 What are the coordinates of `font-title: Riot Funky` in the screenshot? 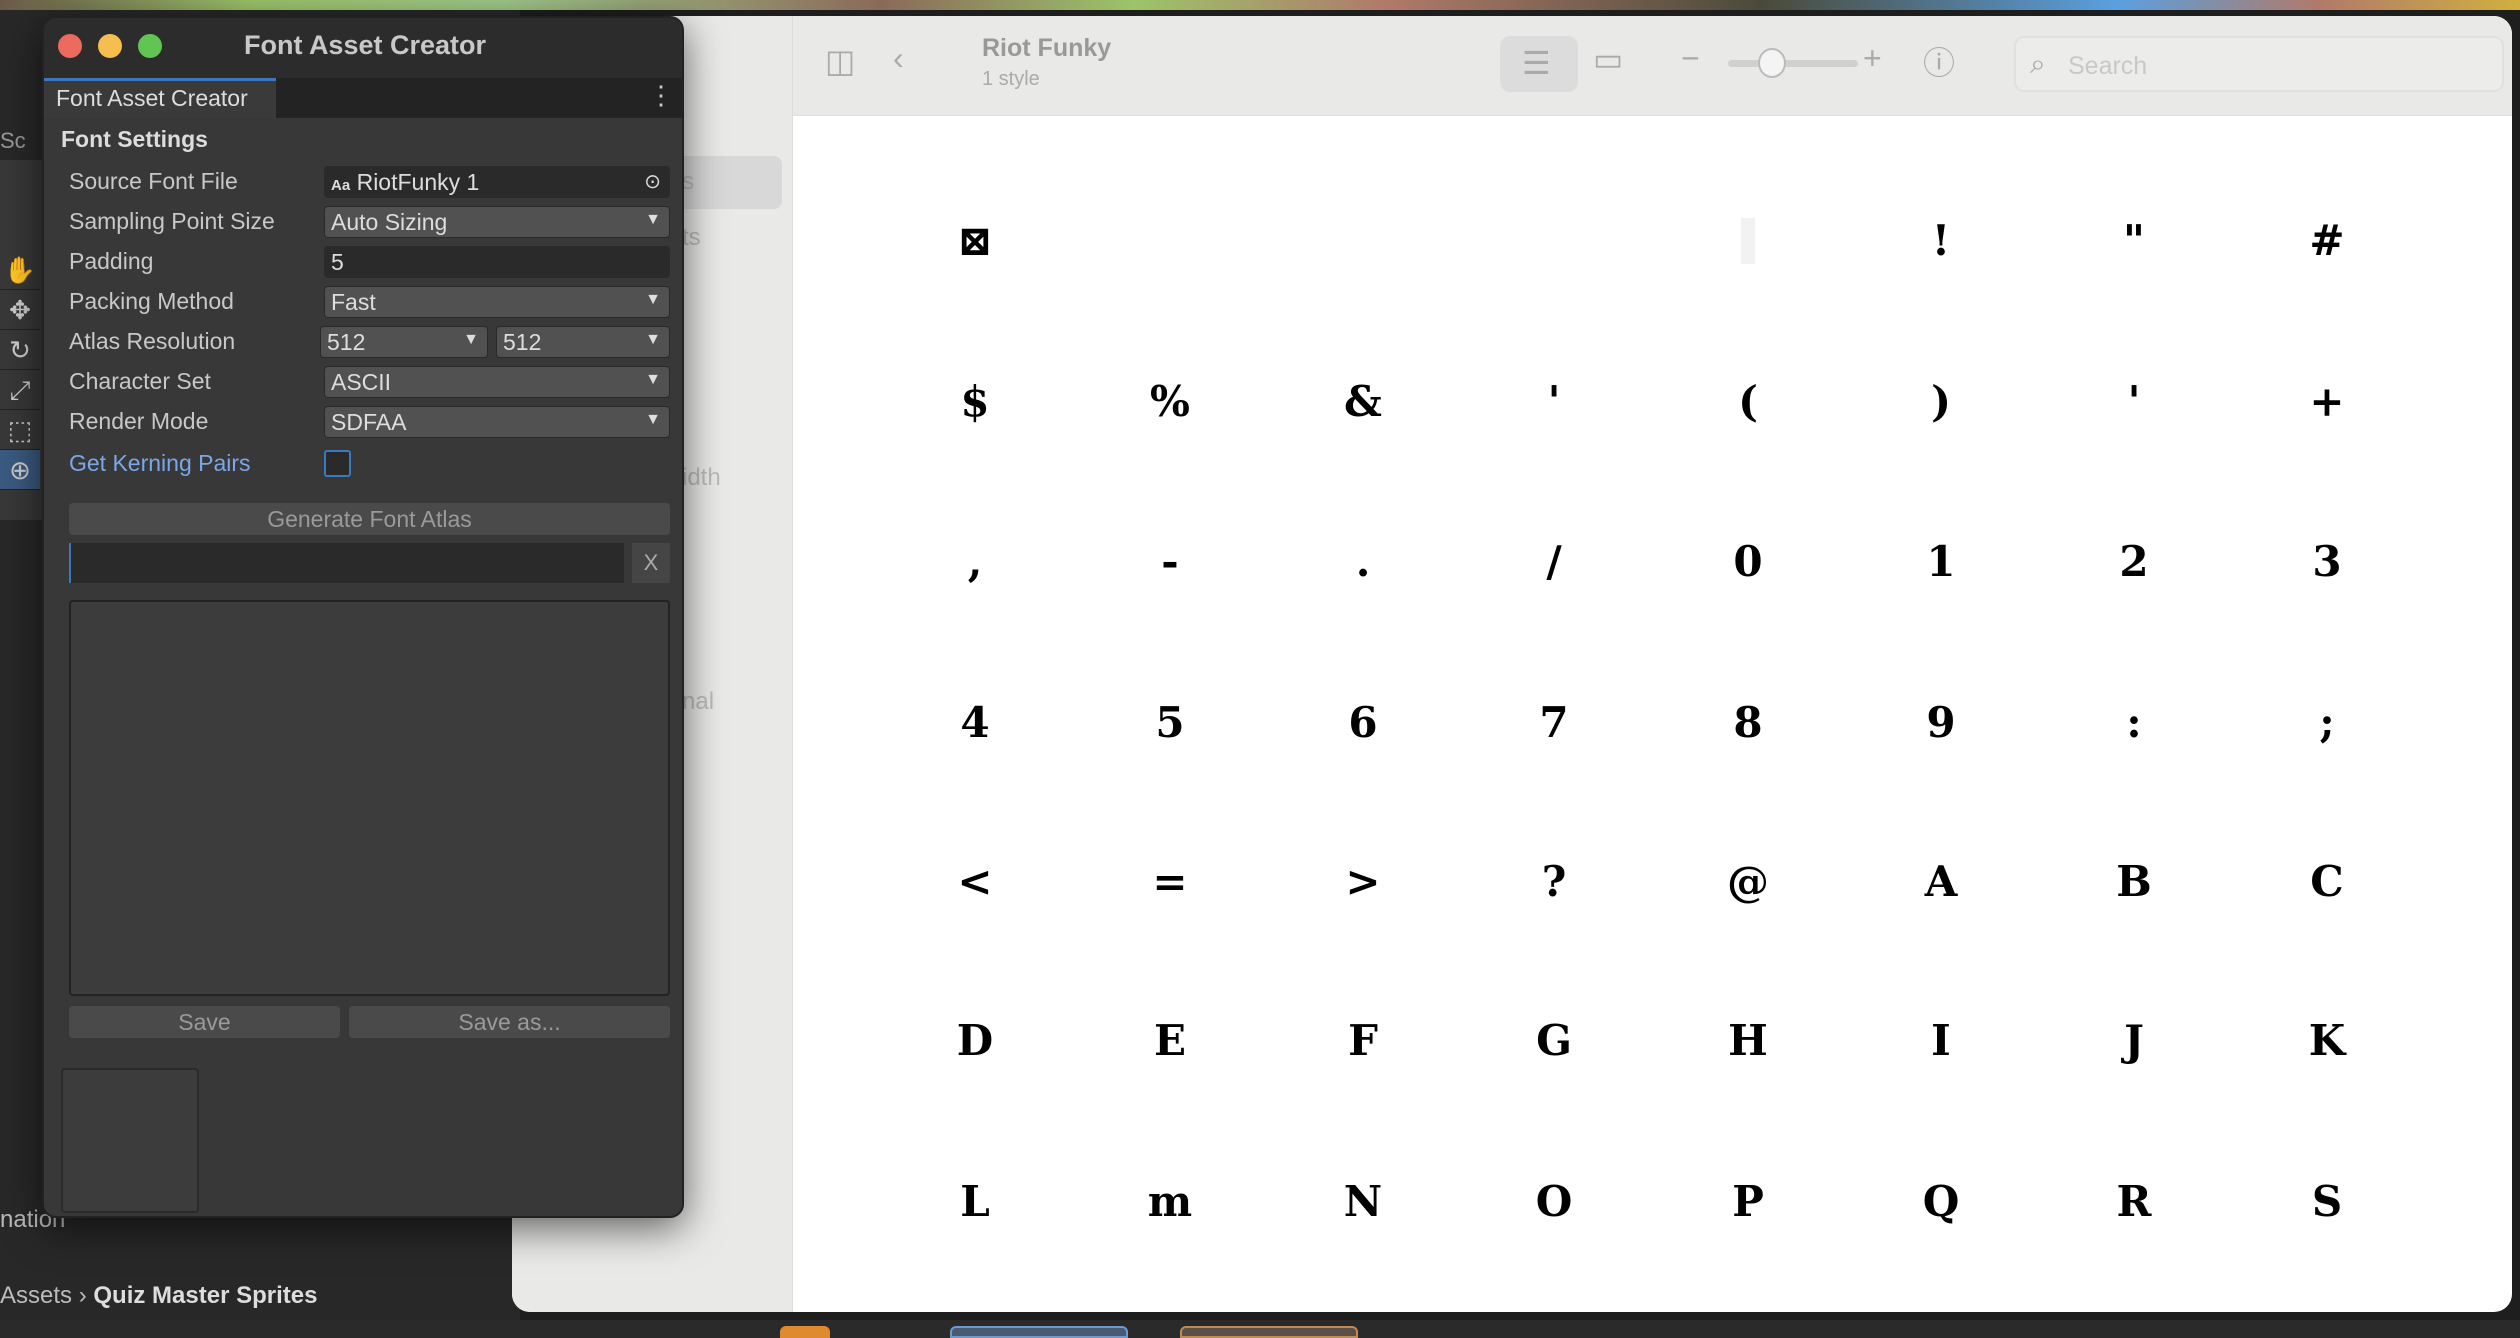 It's located at (1047, 48).